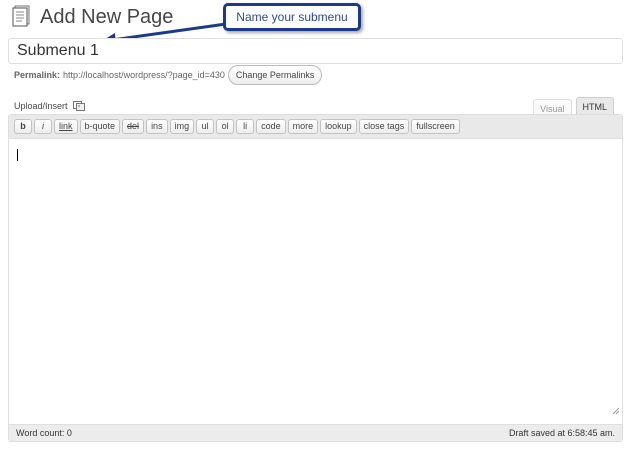 The width and height of the screenshot is (628, 449). Describe the element at coordinates (43, 126) in the screenshot. I see `quicktag-italic-button: i` at that location.